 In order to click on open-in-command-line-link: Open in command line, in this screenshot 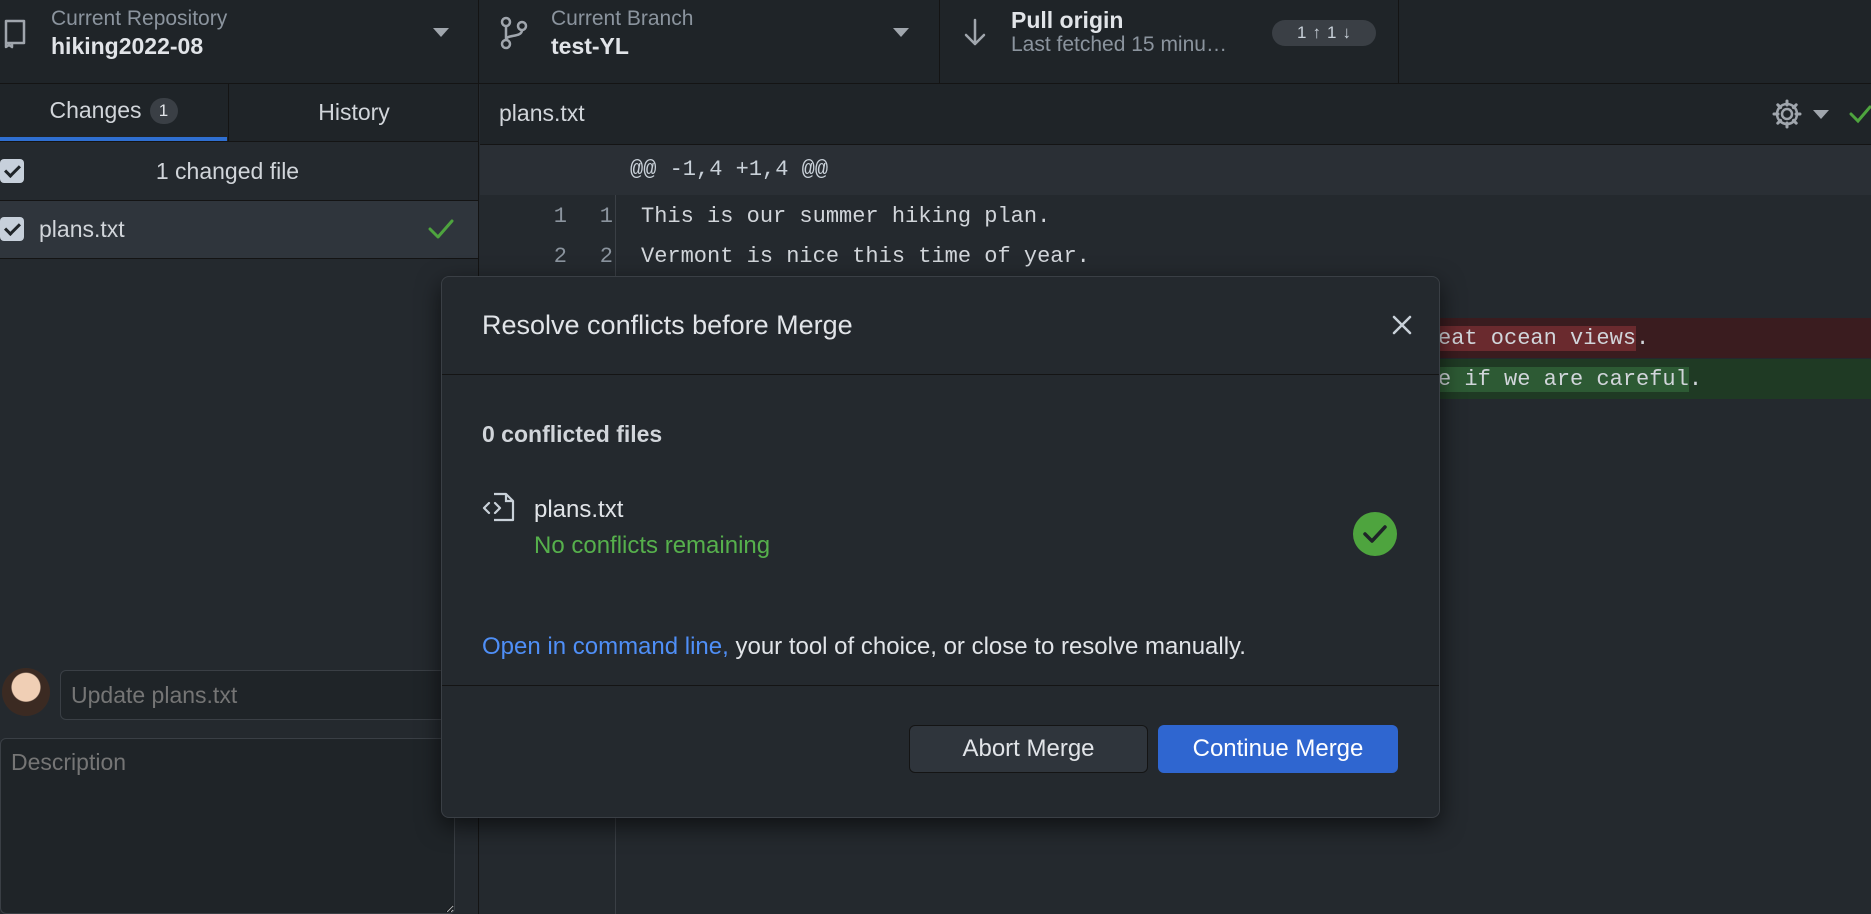, I will do `click(605, 646)`.